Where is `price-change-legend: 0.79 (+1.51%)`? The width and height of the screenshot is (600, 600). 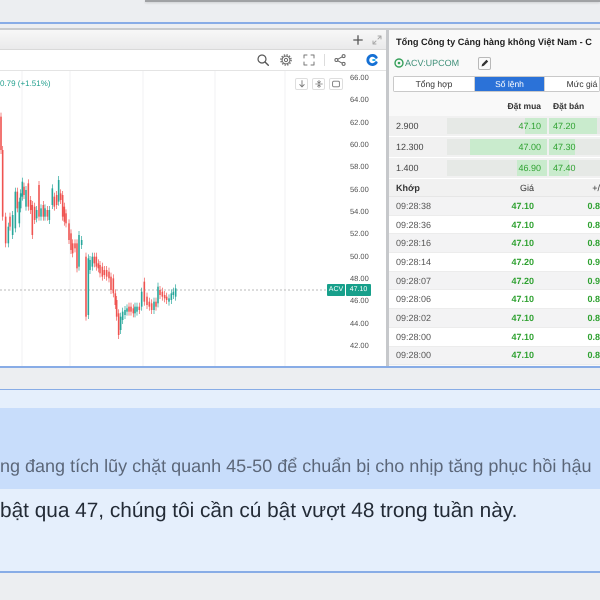 price-change-legend: 0.79 (+1.51%) is located at coordinates (25, 84).